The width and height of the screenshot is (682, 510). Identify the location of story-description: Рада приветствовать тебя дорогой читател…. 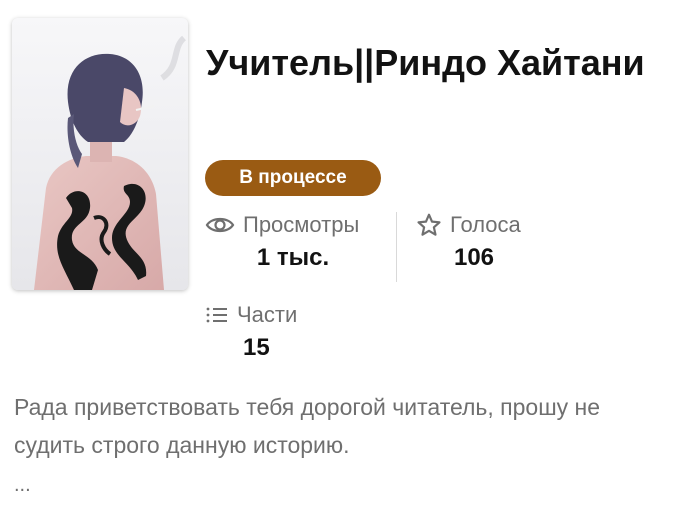
(307, 426).